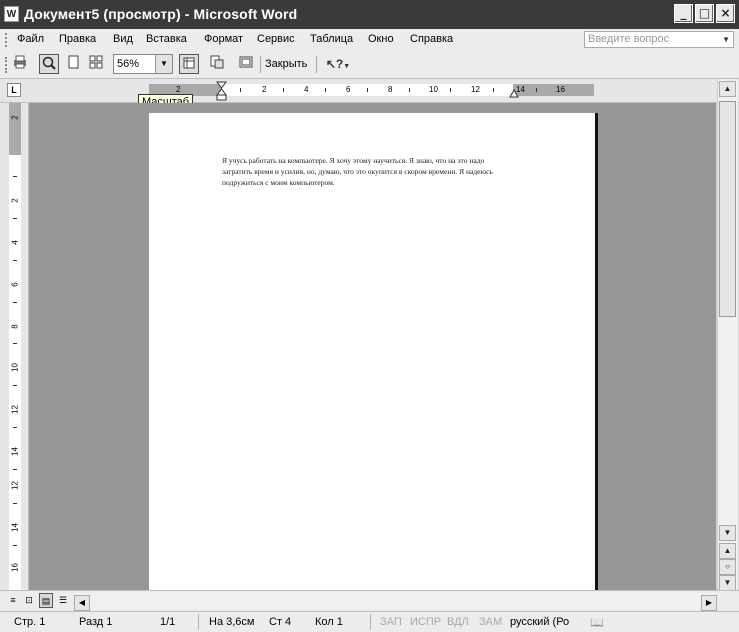 The image size is (739, 632). What do you see at coordinates (276, 39) in the screenshot?
I see `menu-tools: Сервис` at bounding box center [276, 39].